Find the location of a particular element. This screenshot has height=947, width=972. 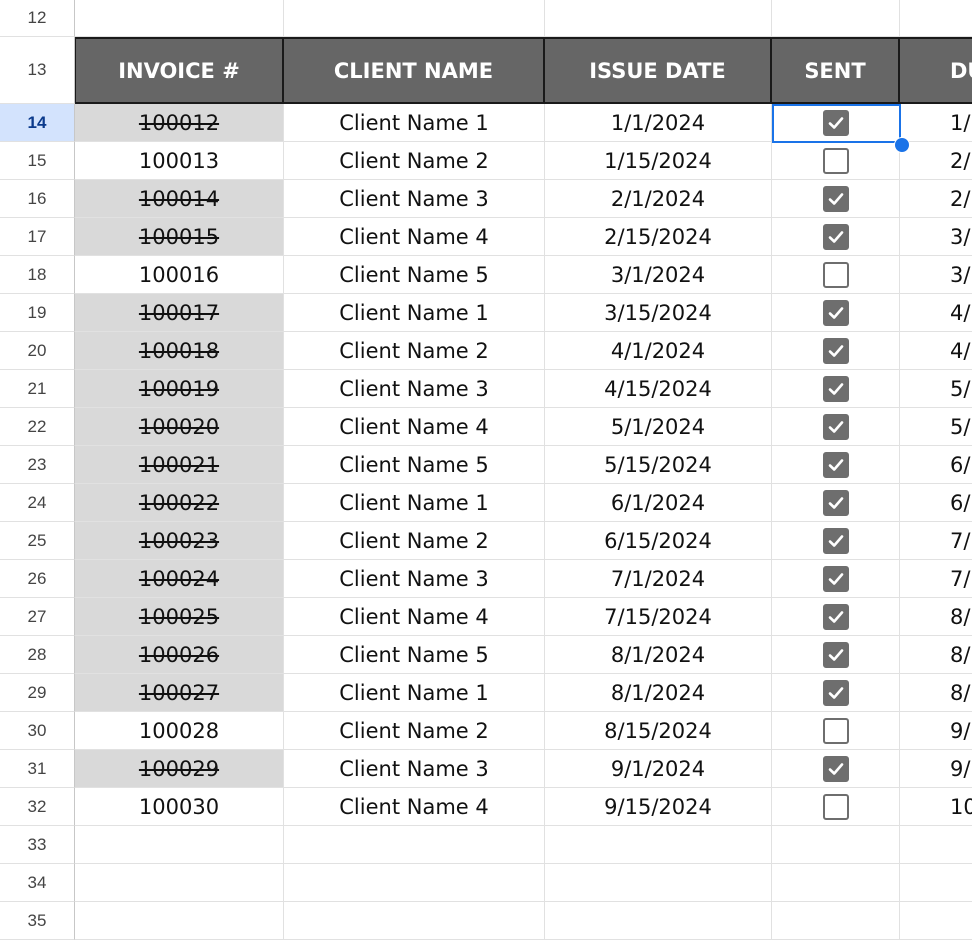

due-date-cell: 9/ is located at coordinates (936, 731).